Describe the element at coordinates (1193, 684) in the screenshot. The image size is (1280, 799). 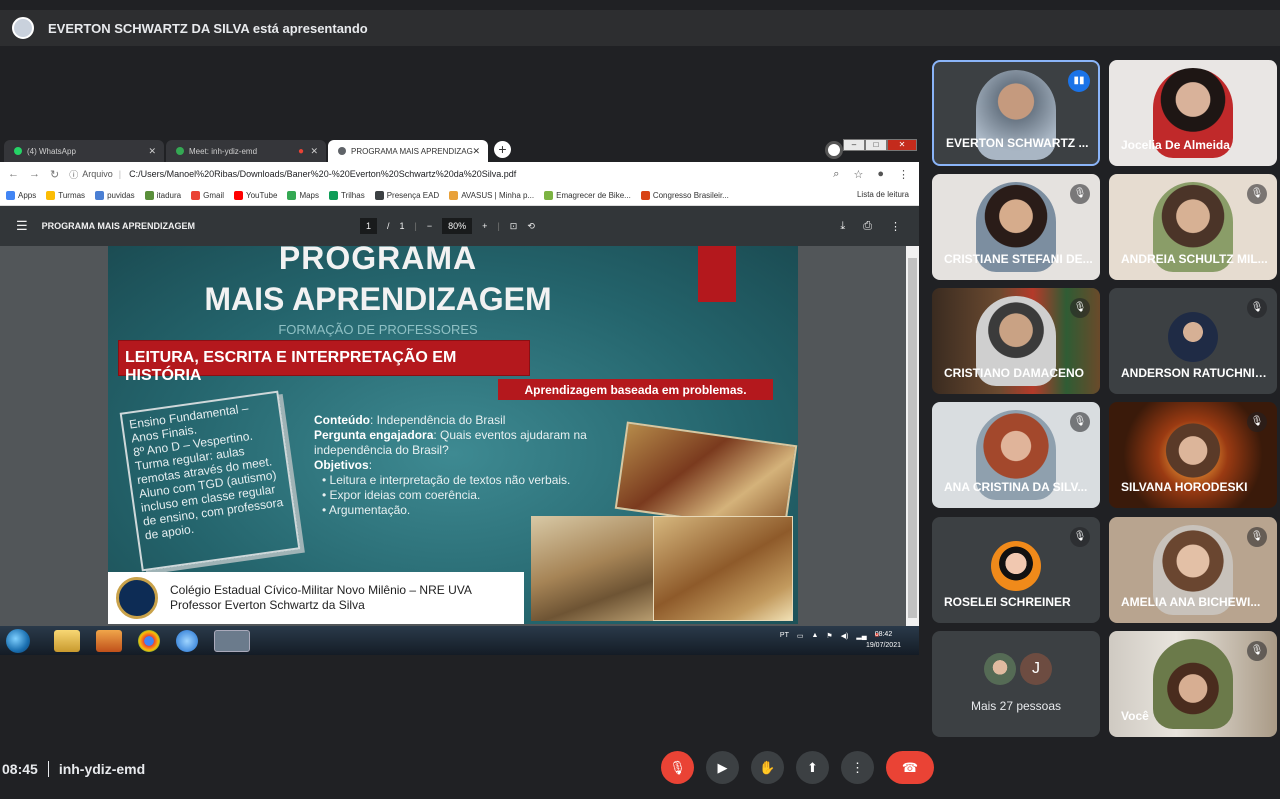
I see `participant-tile: 🎙 Você` at that location.